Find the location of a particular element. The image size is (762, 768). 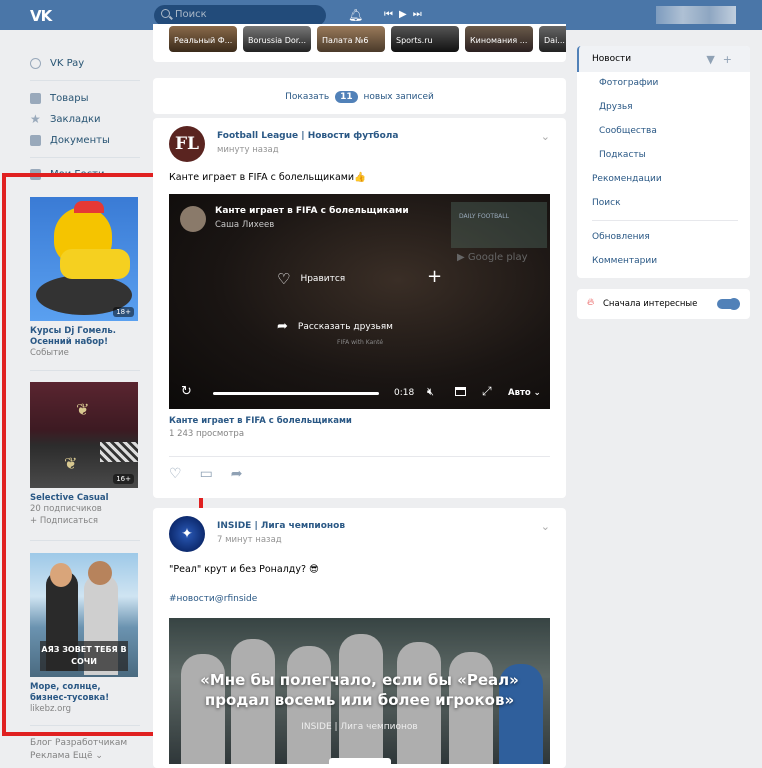

google-play-badge: ▶︎ Google play is located at coordinates (492, 257).